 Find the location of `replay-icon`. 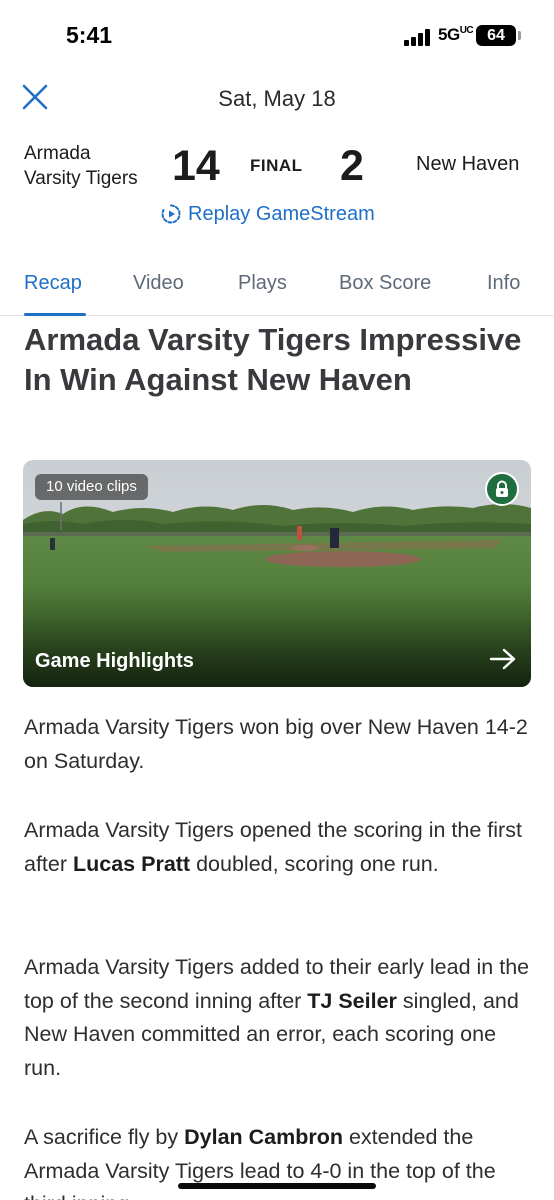

replay-icon is located at coordinates (171, 214).